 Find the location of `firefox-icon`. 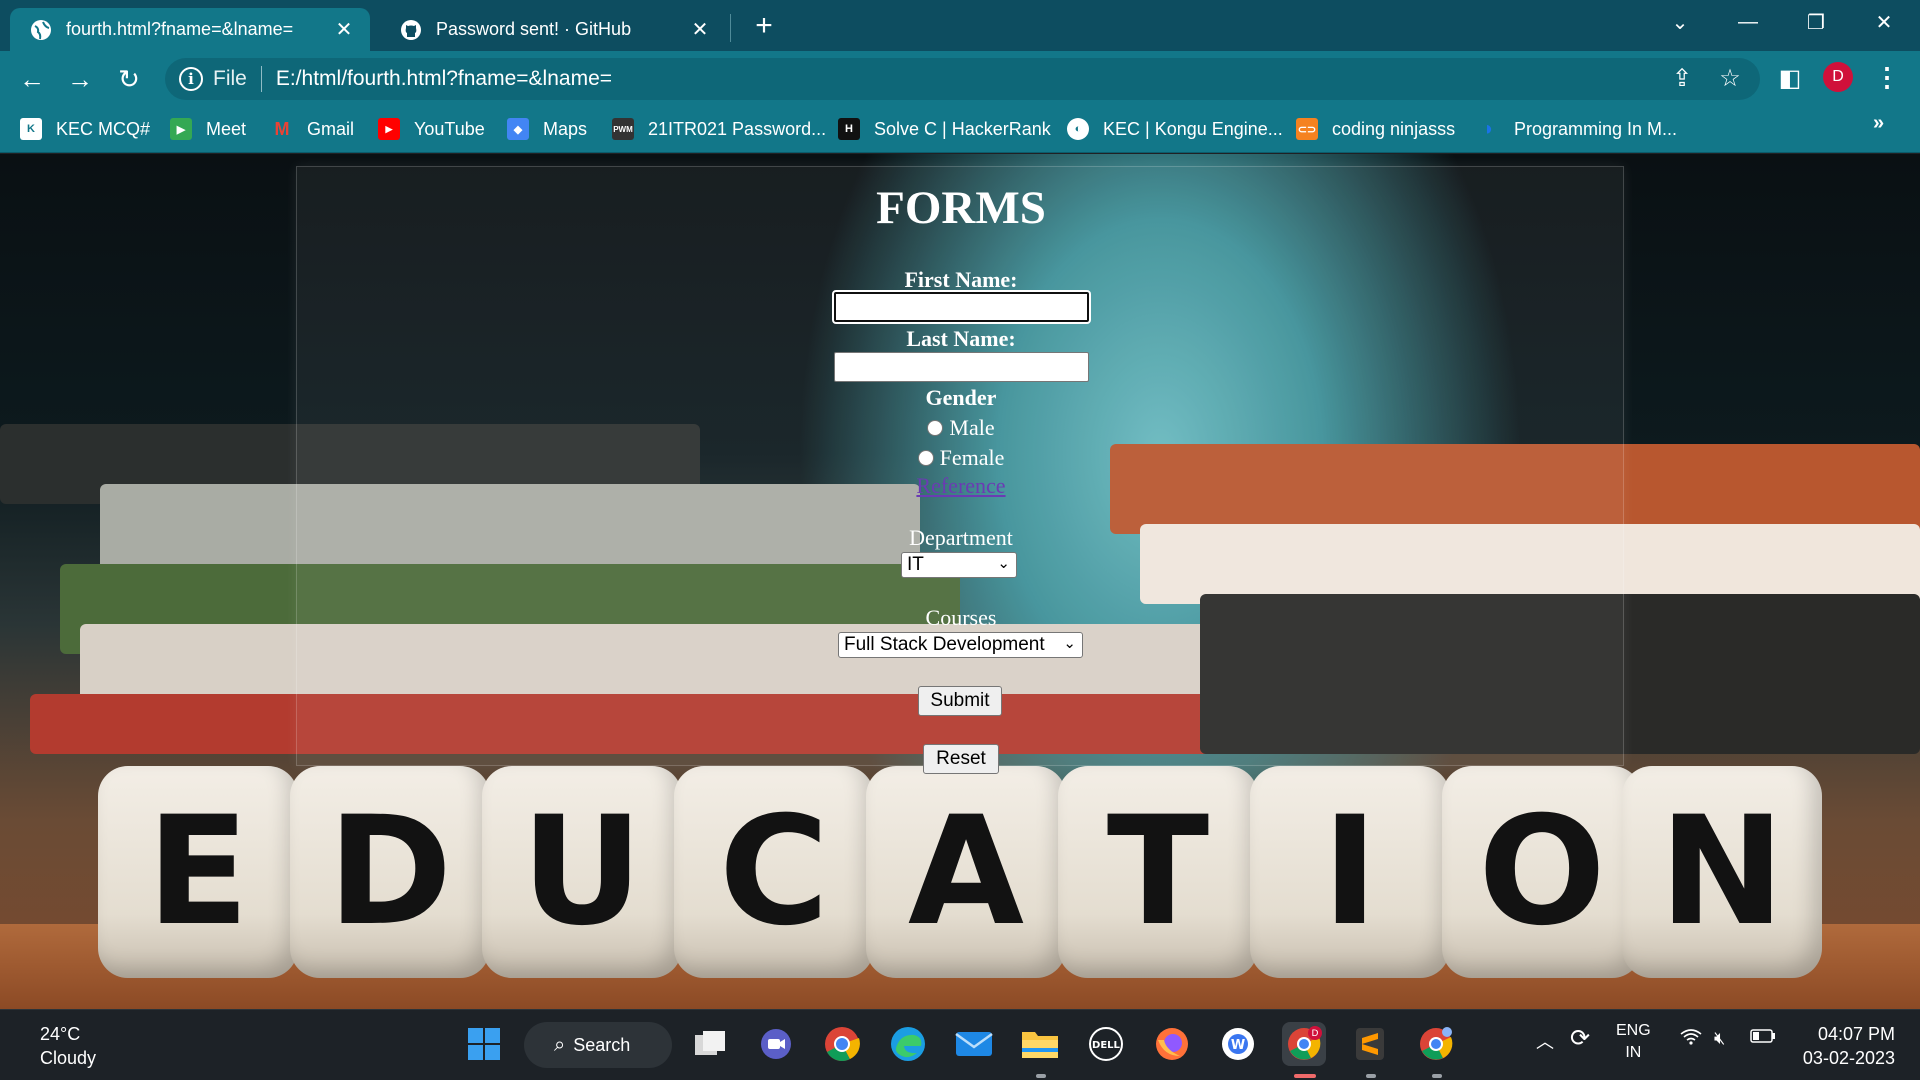

firefox-icon is located at coordinates (1172, 1044).